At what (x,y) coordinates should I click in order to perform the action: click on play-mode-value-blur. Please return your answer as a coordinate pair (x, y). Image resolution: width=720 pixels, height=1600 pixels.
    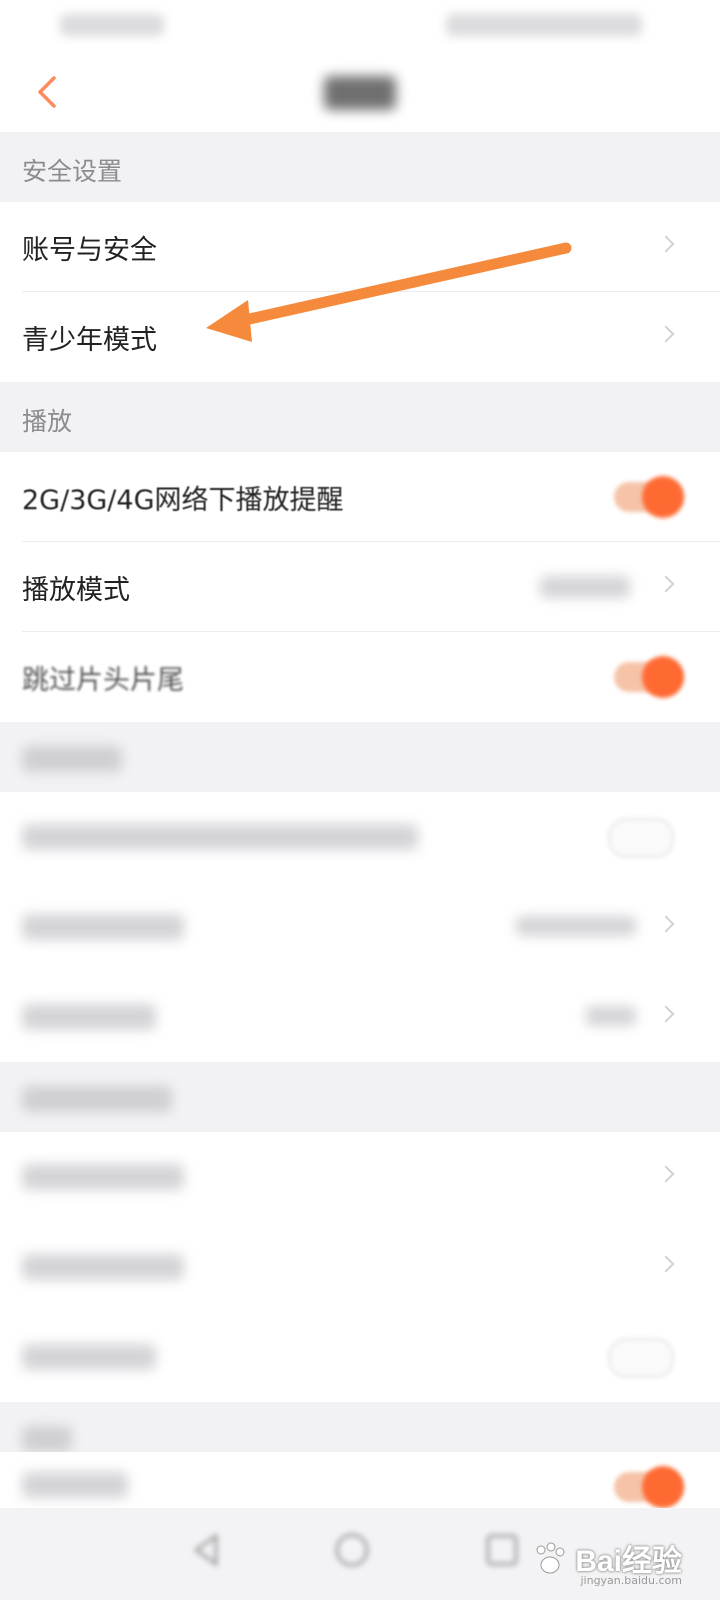
    Looking at the image, I should click on (585, 587).